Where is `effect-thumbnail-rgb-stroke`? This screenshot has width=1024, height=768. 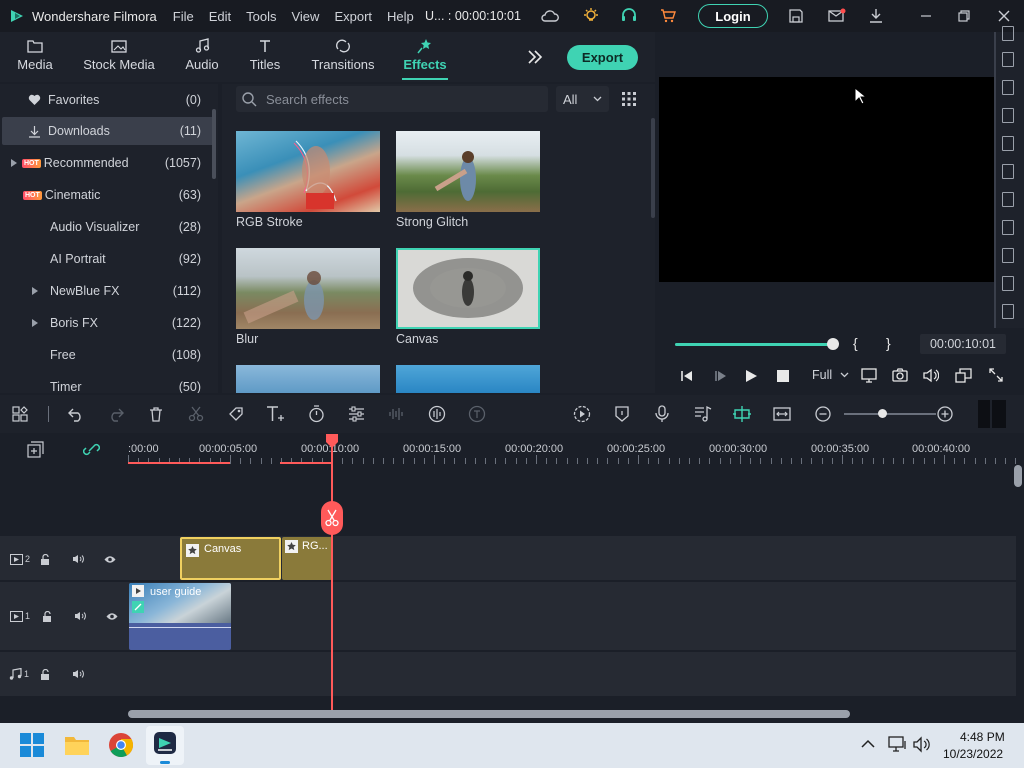
effect-thumbnail-rgb-stroke is located at coordinates (308, 171).